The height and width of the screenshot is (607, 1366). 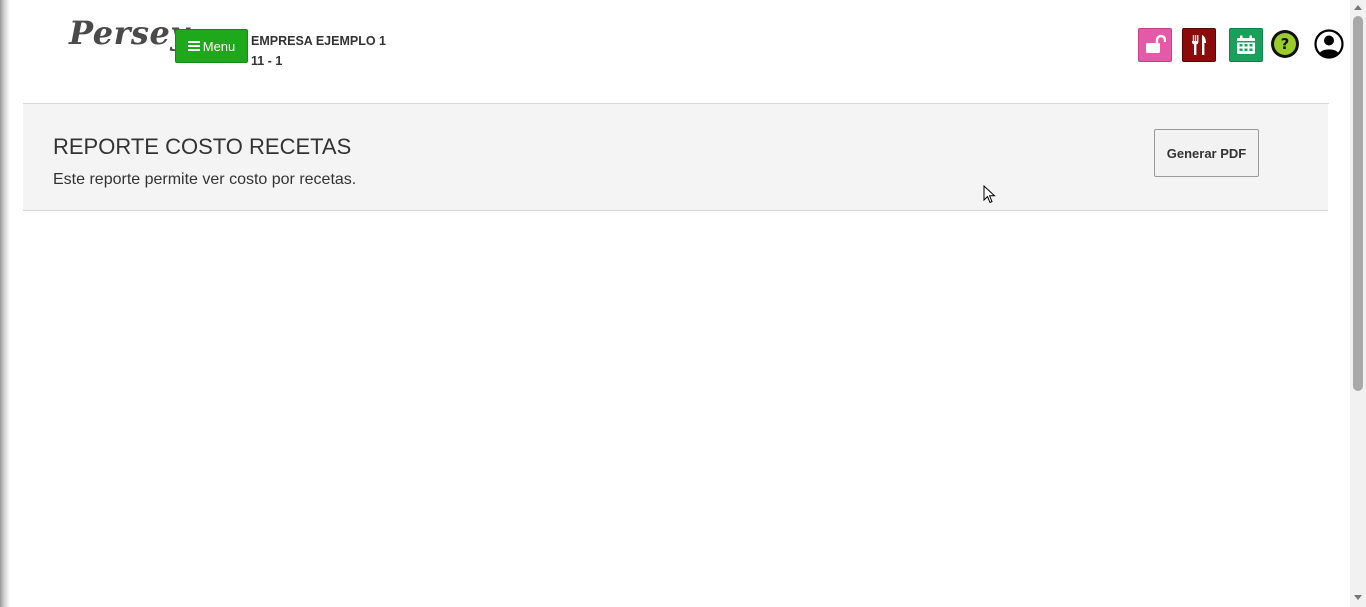 I want to click on user-account-button, so click(x=1329, y=44).